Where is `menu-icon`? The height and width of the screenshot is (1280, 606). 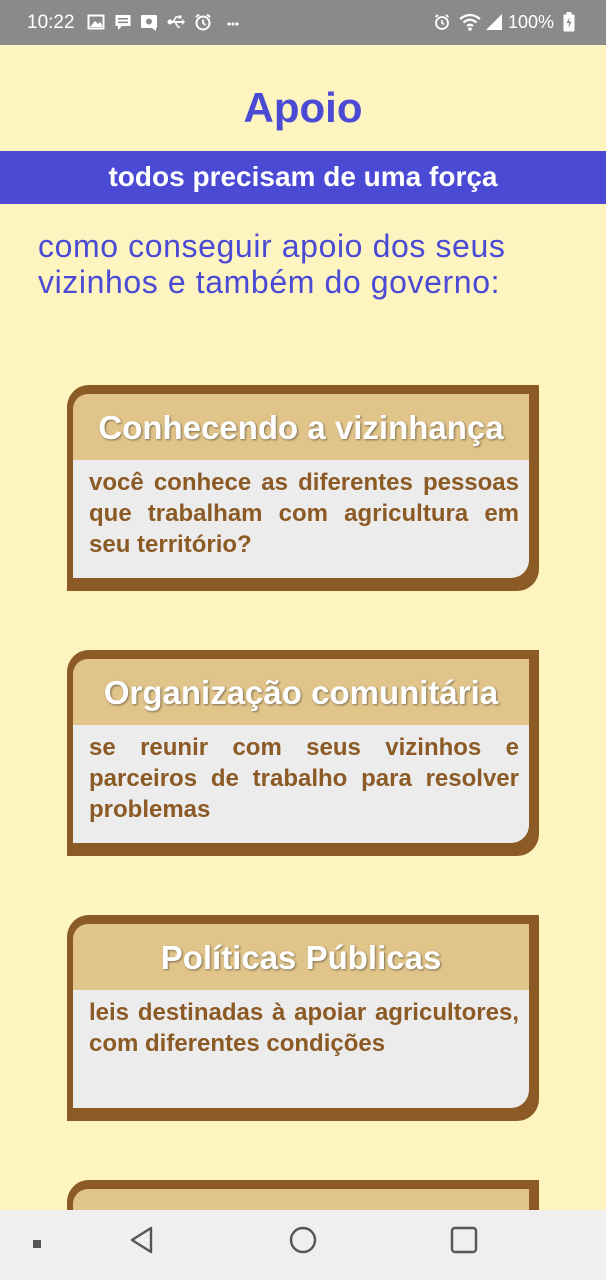
menu-icon is located at coordinates (37, 1244).